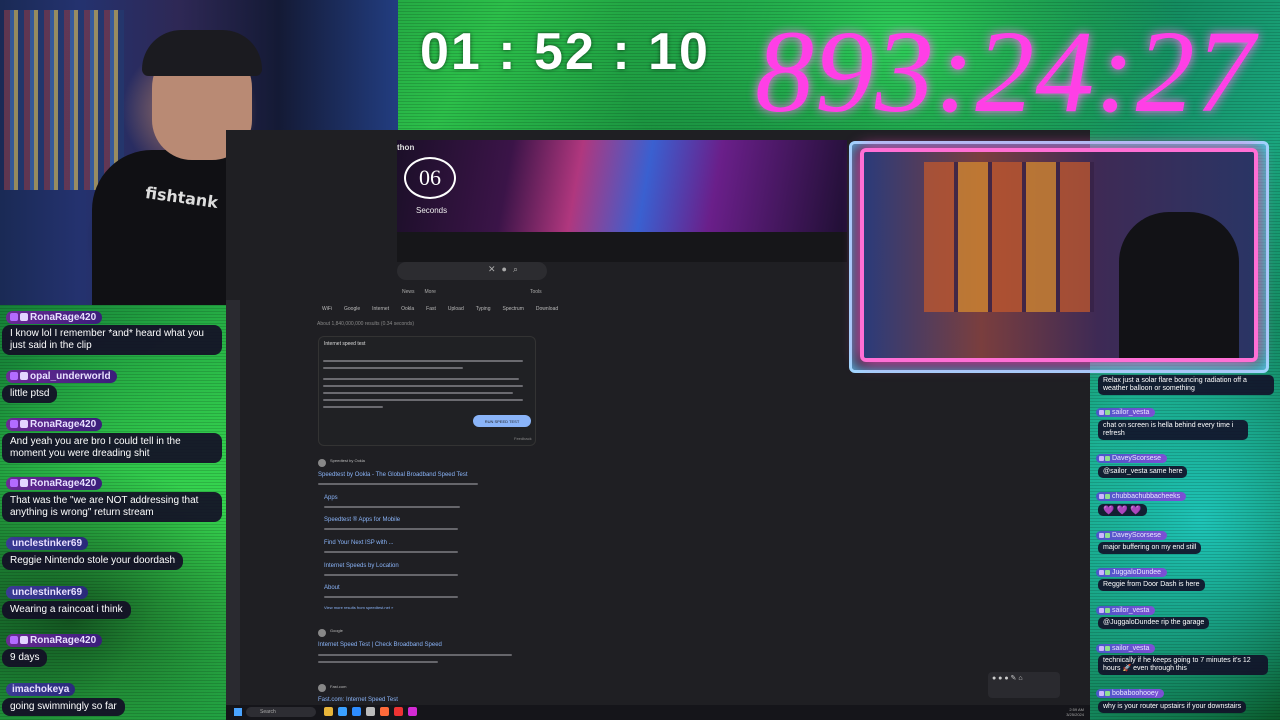  I want to click on chat-username: opal_underworld, so click(61, 376).